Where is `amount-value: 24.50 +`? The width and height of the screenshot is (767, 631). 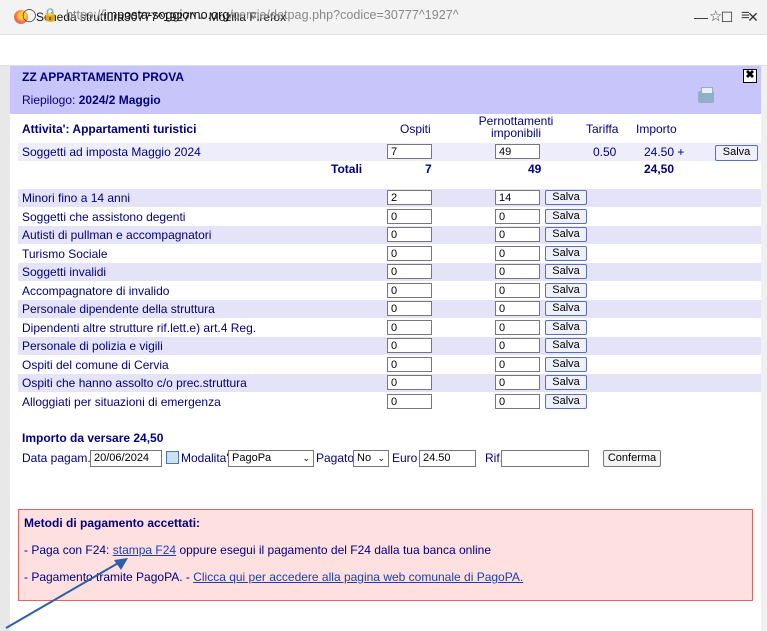
amount-value: 24.50 + is located at coordinates (664, 152).